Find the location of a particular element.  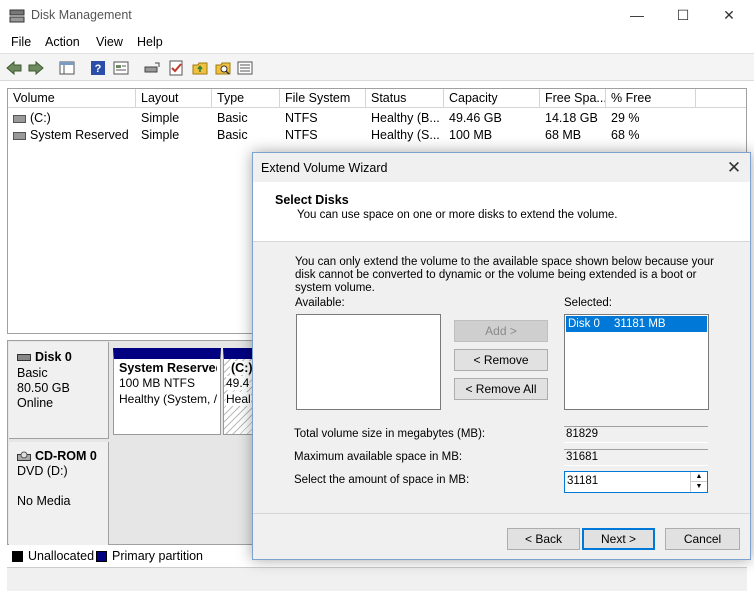

disk-management-icon is located at coordinates (17, 16).